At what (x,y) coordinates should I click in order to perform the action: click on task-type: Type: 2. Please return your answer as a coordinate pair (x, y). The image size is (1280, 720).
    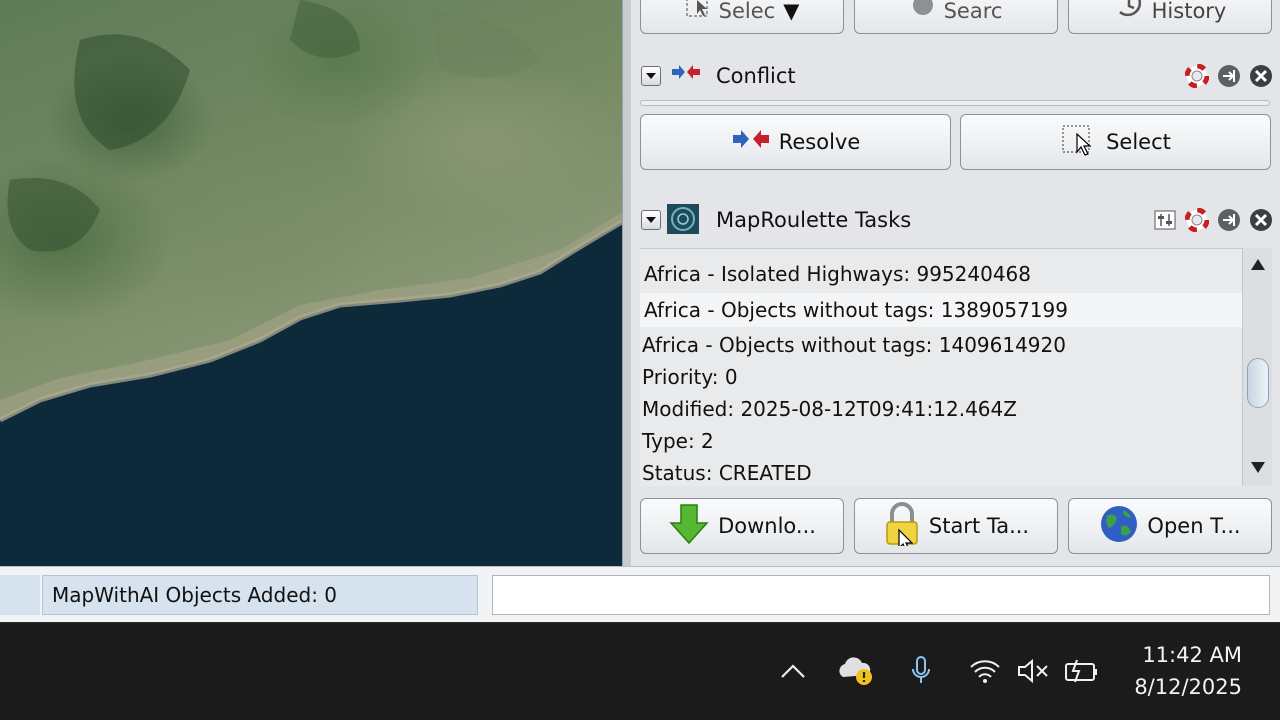
    Looking at the image, I should click on (678, 441).